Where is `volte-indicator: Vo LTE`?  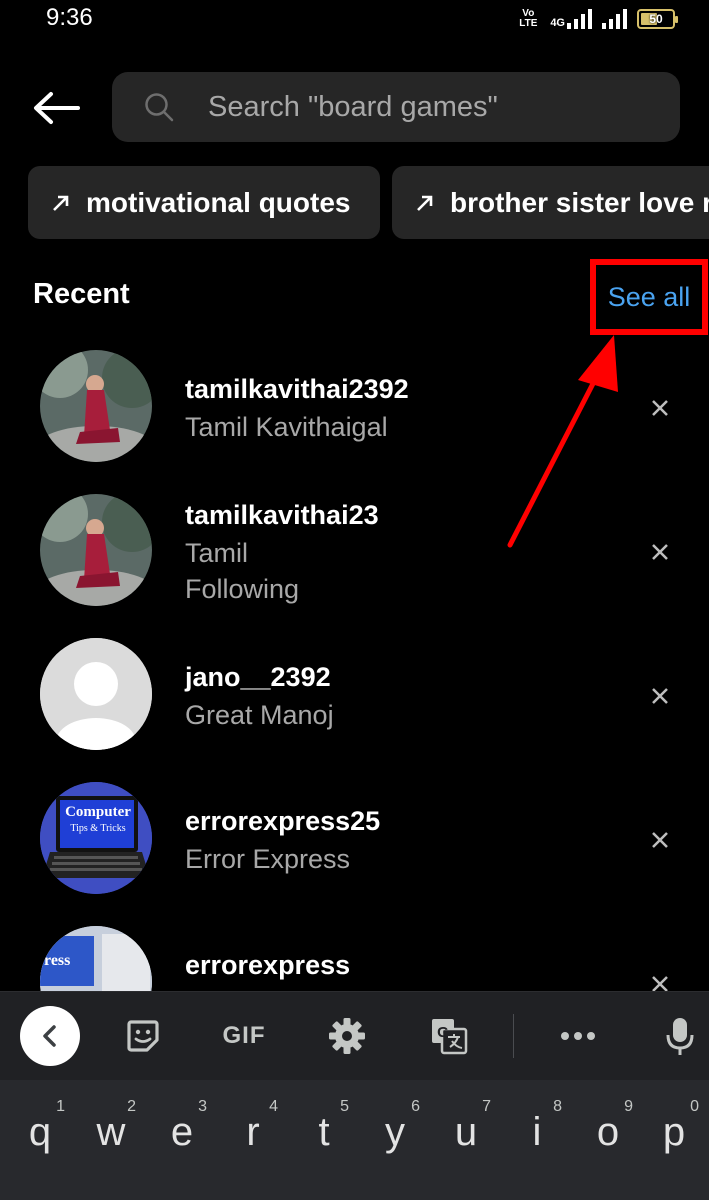
volte-indicator: Vo LTE is located at coordinates (528, 18).